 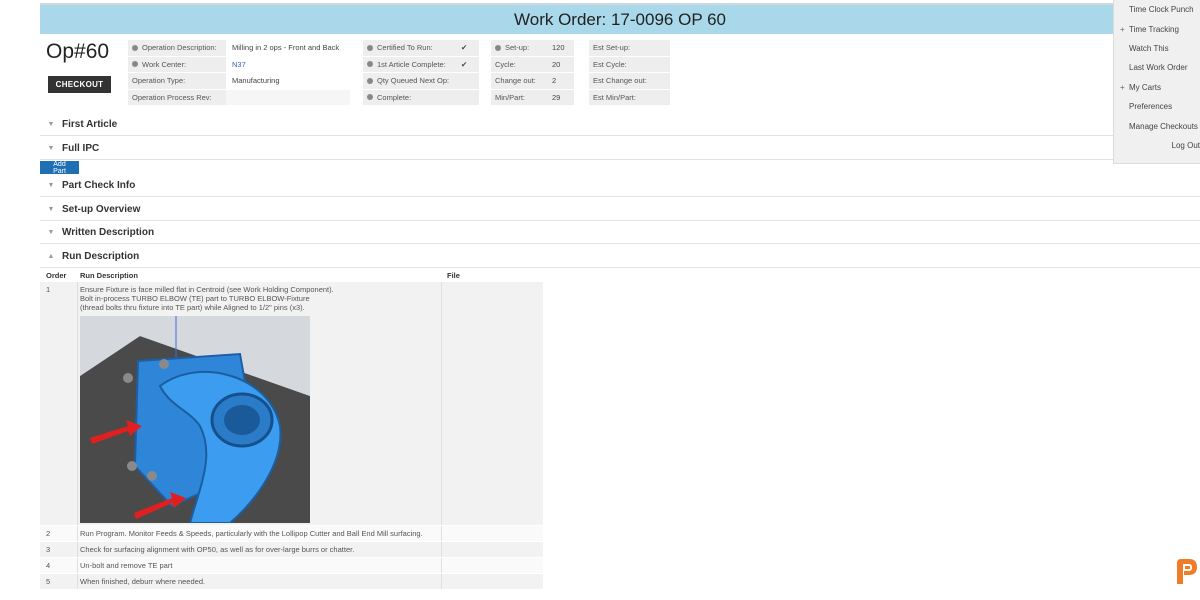 What do you see at coordinates (518, 64) in the screenshot?
I see `detail-label: Cycle:` at bounding box center [518, 64].